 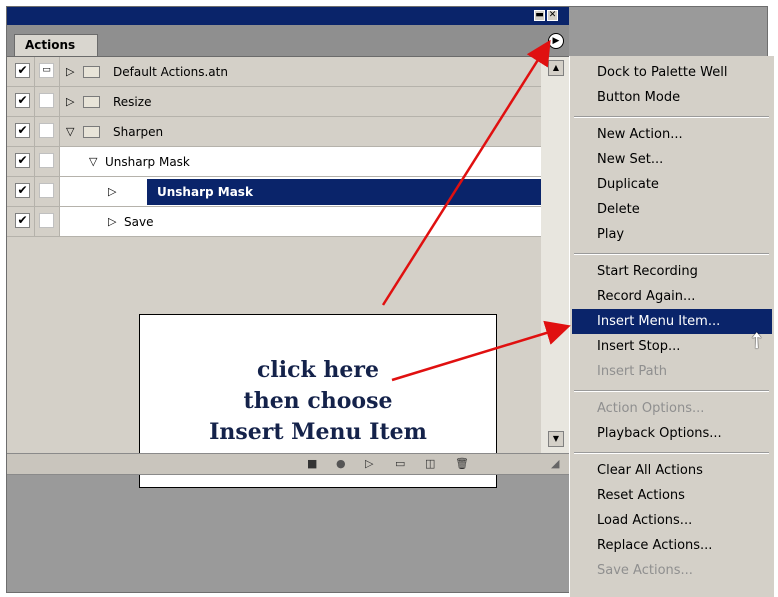 What do you see at coordinates (466, 172) in the screenshot?
I see `arrow-to-menu-button` at bounding box center [466, 172].